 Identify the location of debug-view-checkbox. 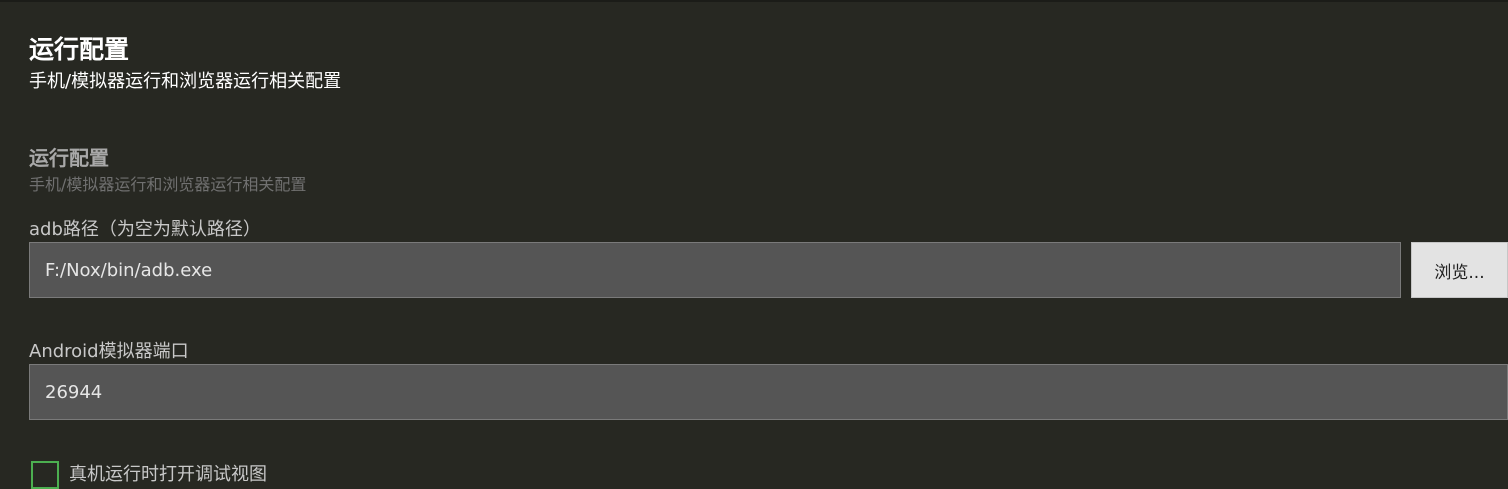
(45, 475).